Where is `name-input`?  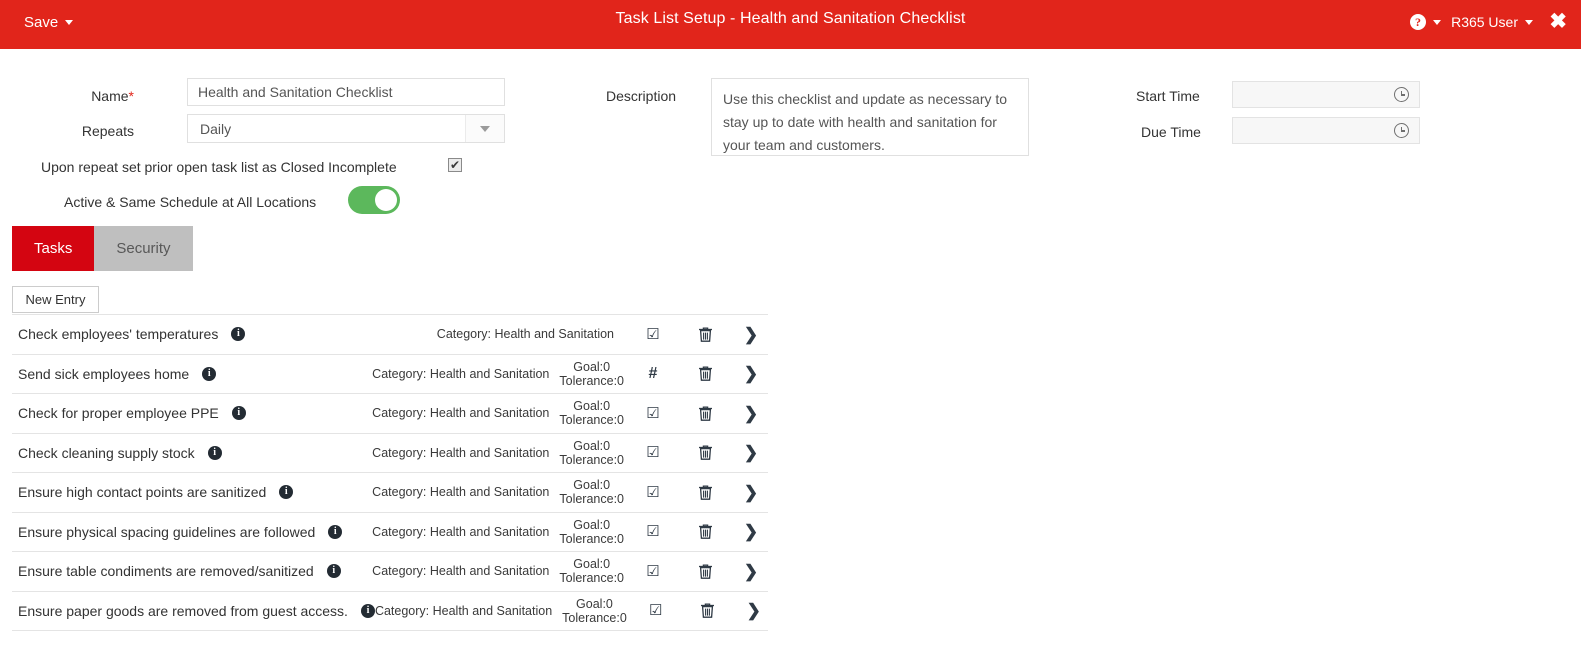
name-input is located at coordinates (346, 92).